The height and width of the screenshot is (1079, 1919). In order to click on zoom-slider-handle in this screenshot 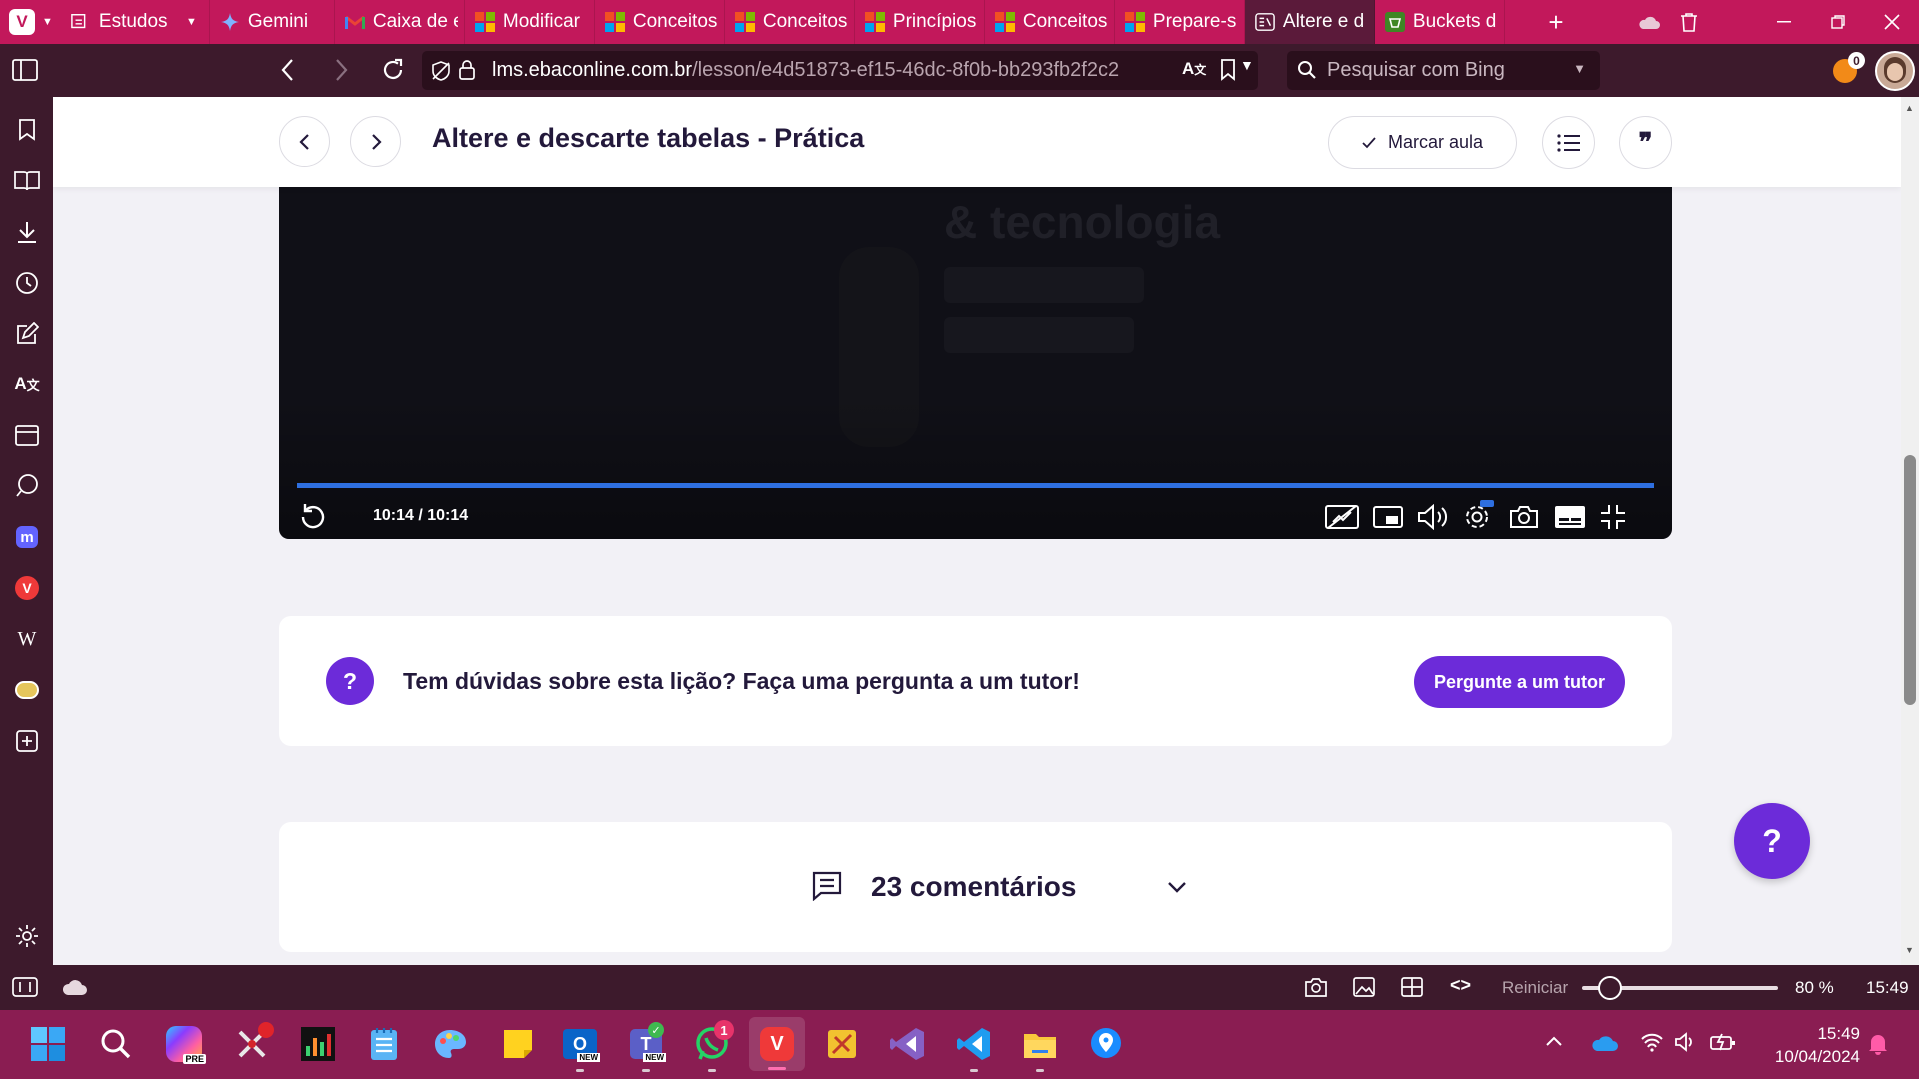, I will do `click(1610, 988)`.